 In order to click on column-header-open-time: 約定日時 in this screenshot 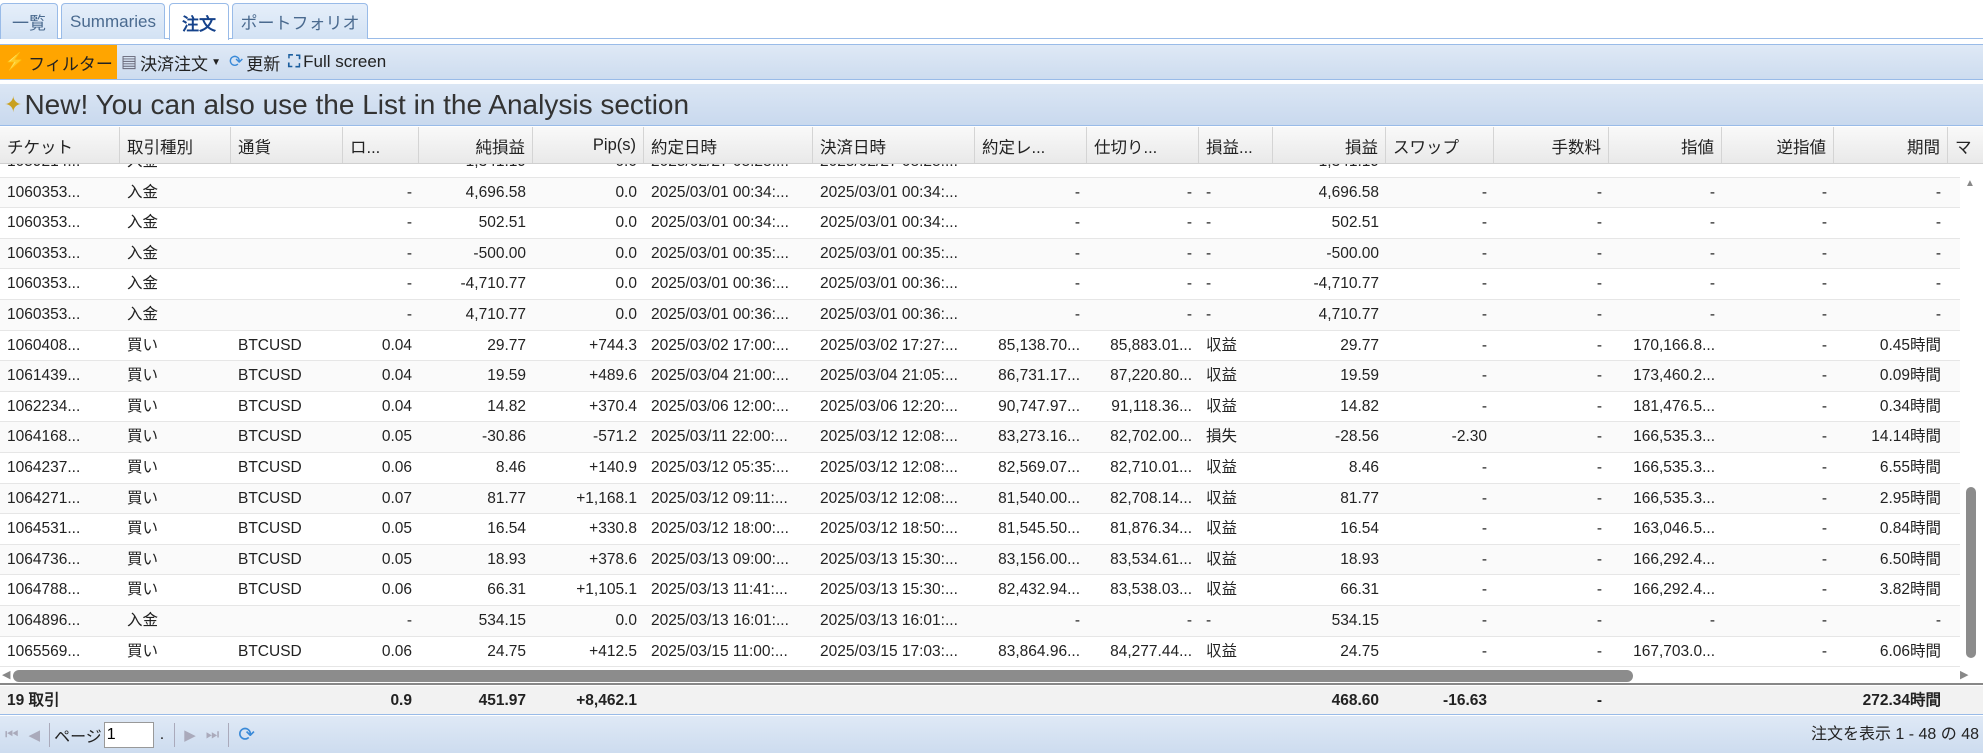, I will do `click(728, 145)`.